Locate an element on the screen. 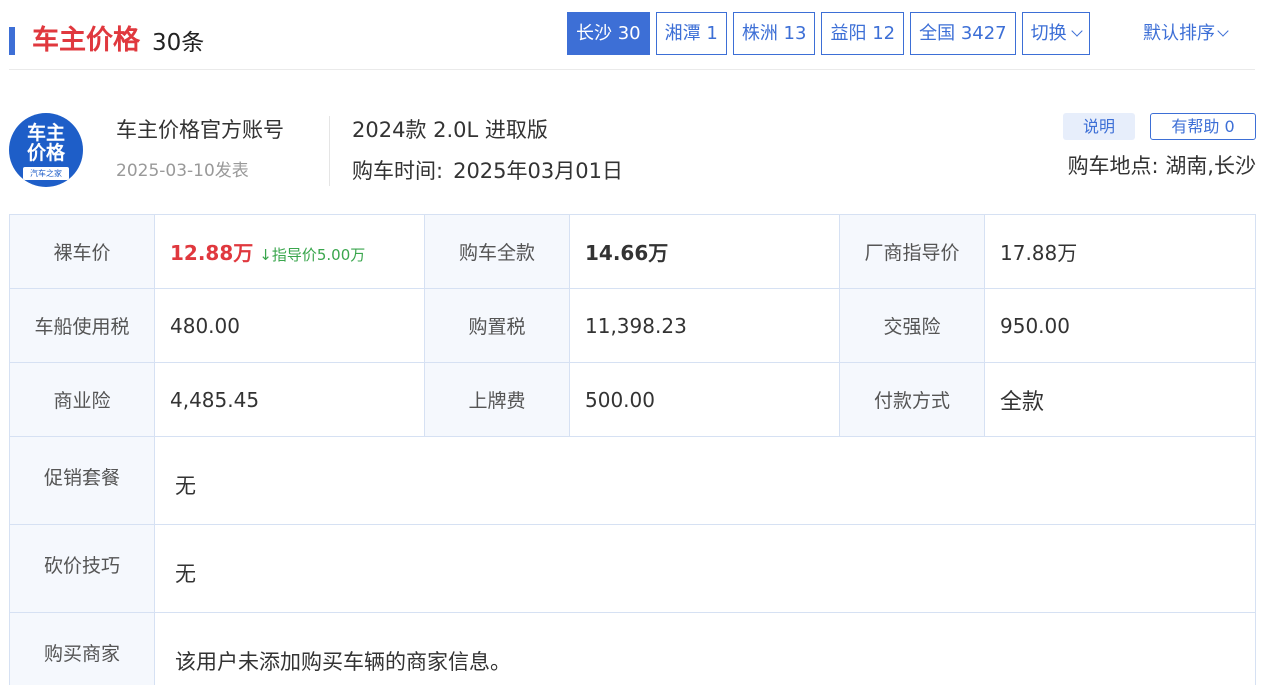 The height and width of the screenshot is (685, 1268). commercial-insurance-label: 商业险 is located at coordinates (82, 399).